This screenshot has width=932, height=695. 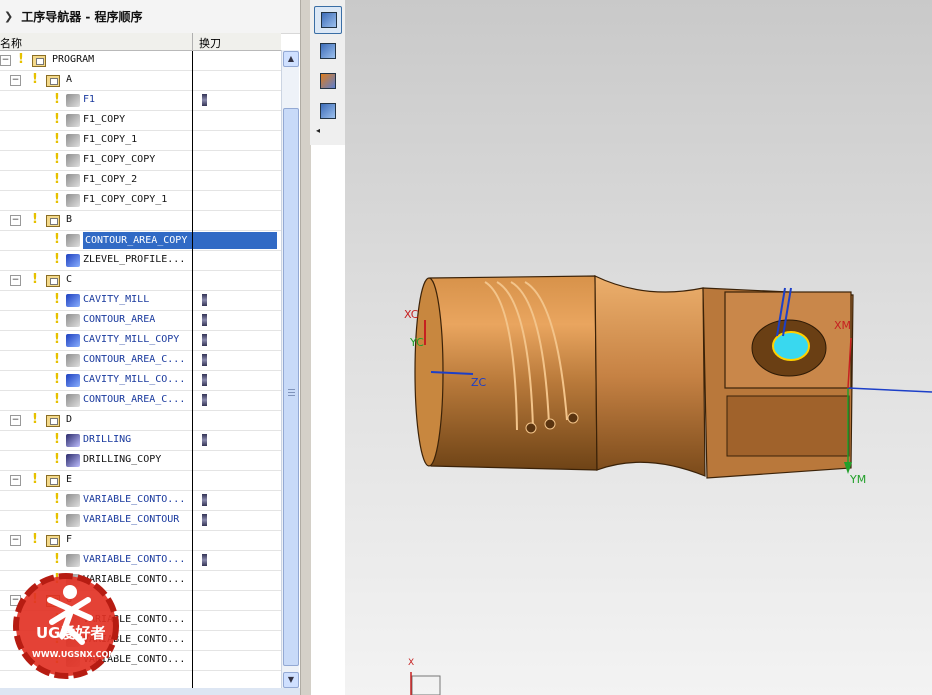 What do you see at coordinates (119, 159) in the screenshot?
I see `tree-item-label: F1_COPY_COPY` at bounding box center [119, 159].